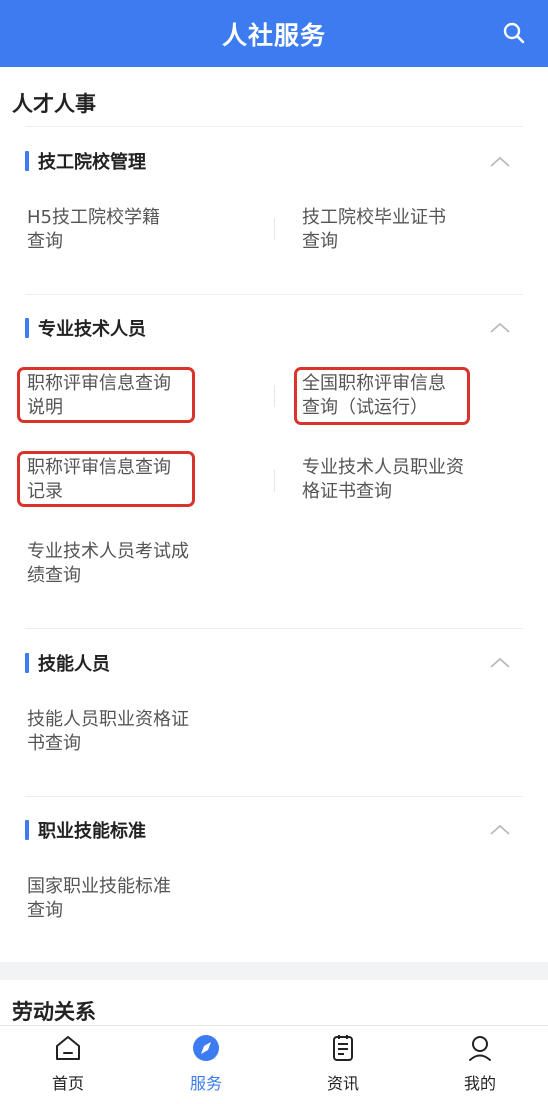 The image size is (548, 1104). What do you see at coordinates (54, 575) in the screenshot?
I see `item-line: 绩查询` at bounding box center [54, 575].